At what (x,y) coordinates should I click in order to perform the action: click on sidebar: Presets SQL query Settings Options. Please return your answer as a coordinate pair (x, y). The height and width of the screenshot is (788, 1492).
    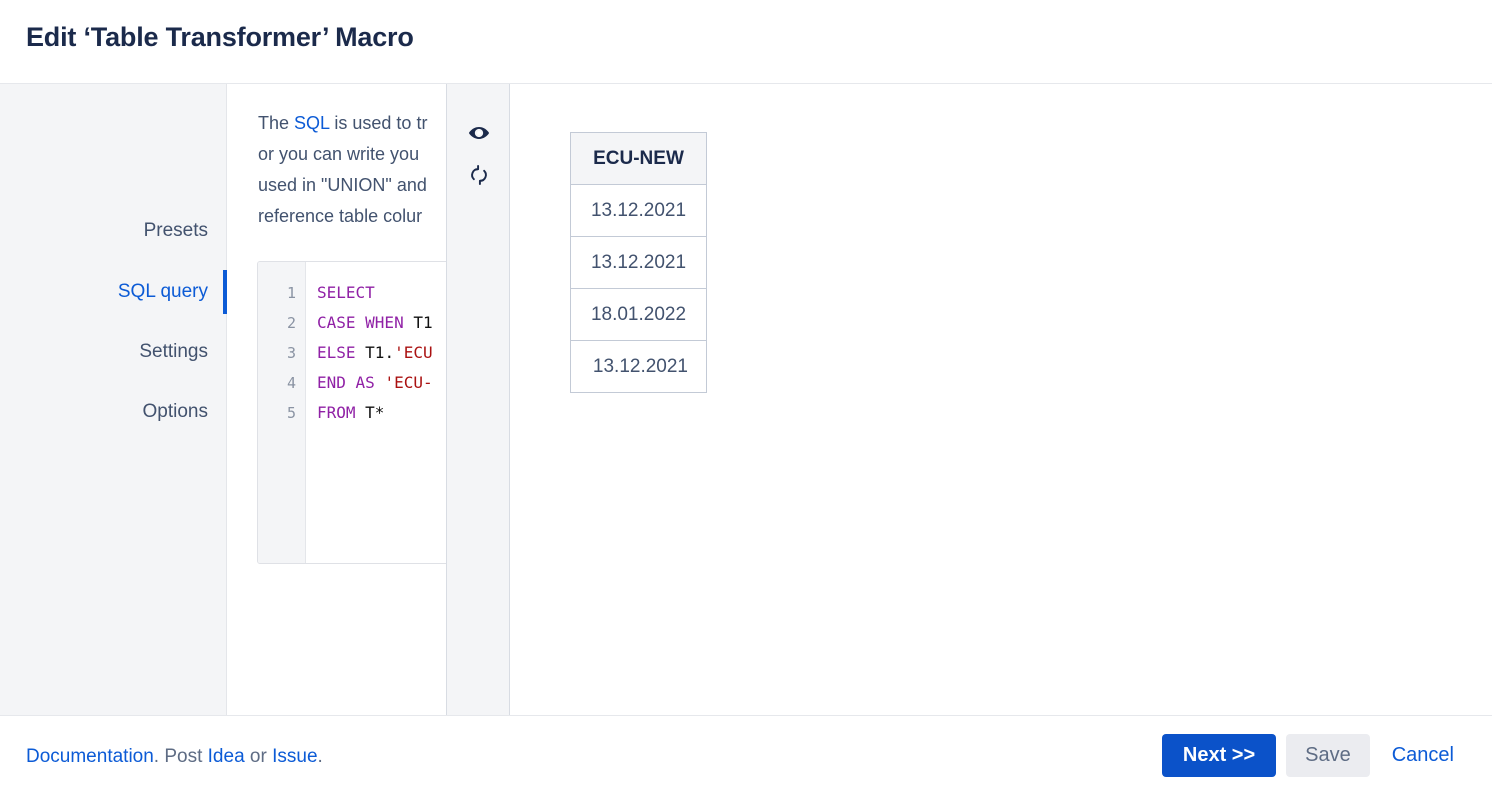
    Looking at the image, I should click on (113, 399).